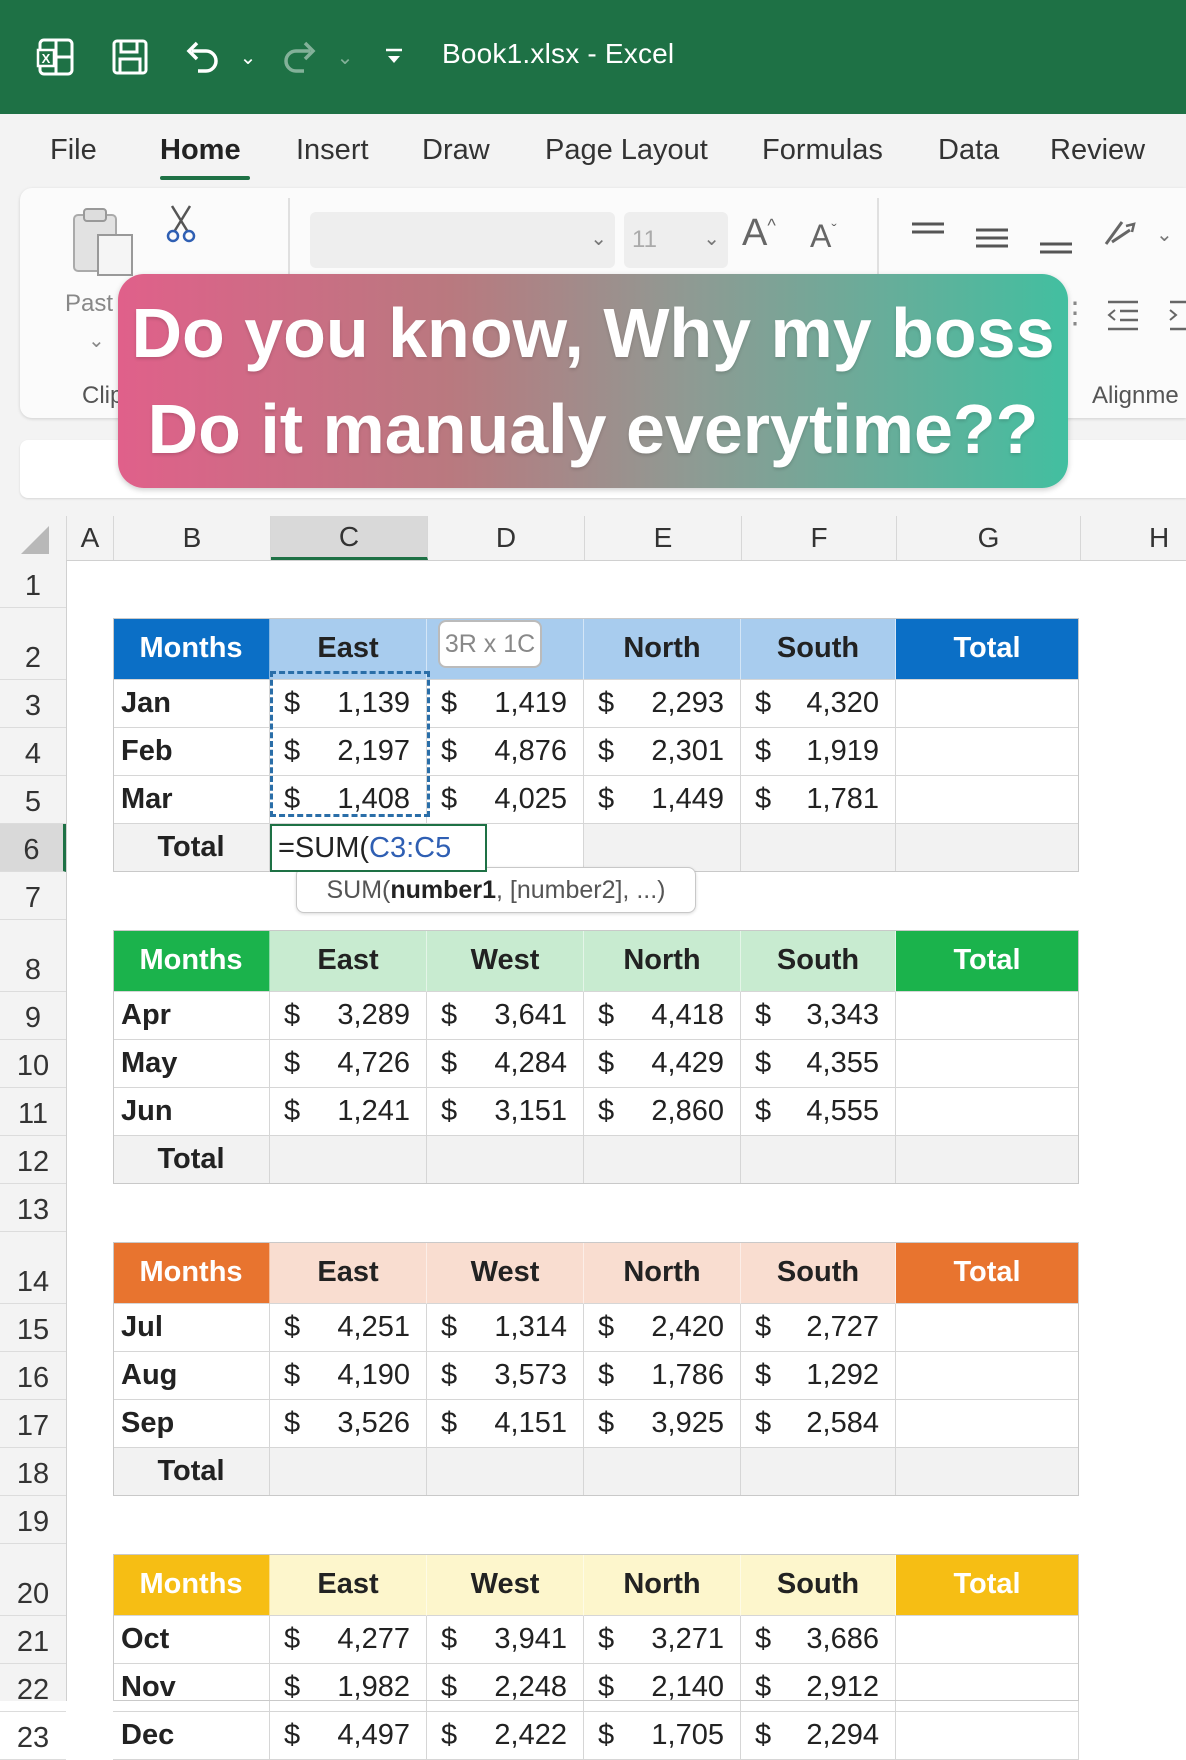  Describe the element at coordinates (191, 1376) in the screenshot. I see `month-cell: Aug` at that location.